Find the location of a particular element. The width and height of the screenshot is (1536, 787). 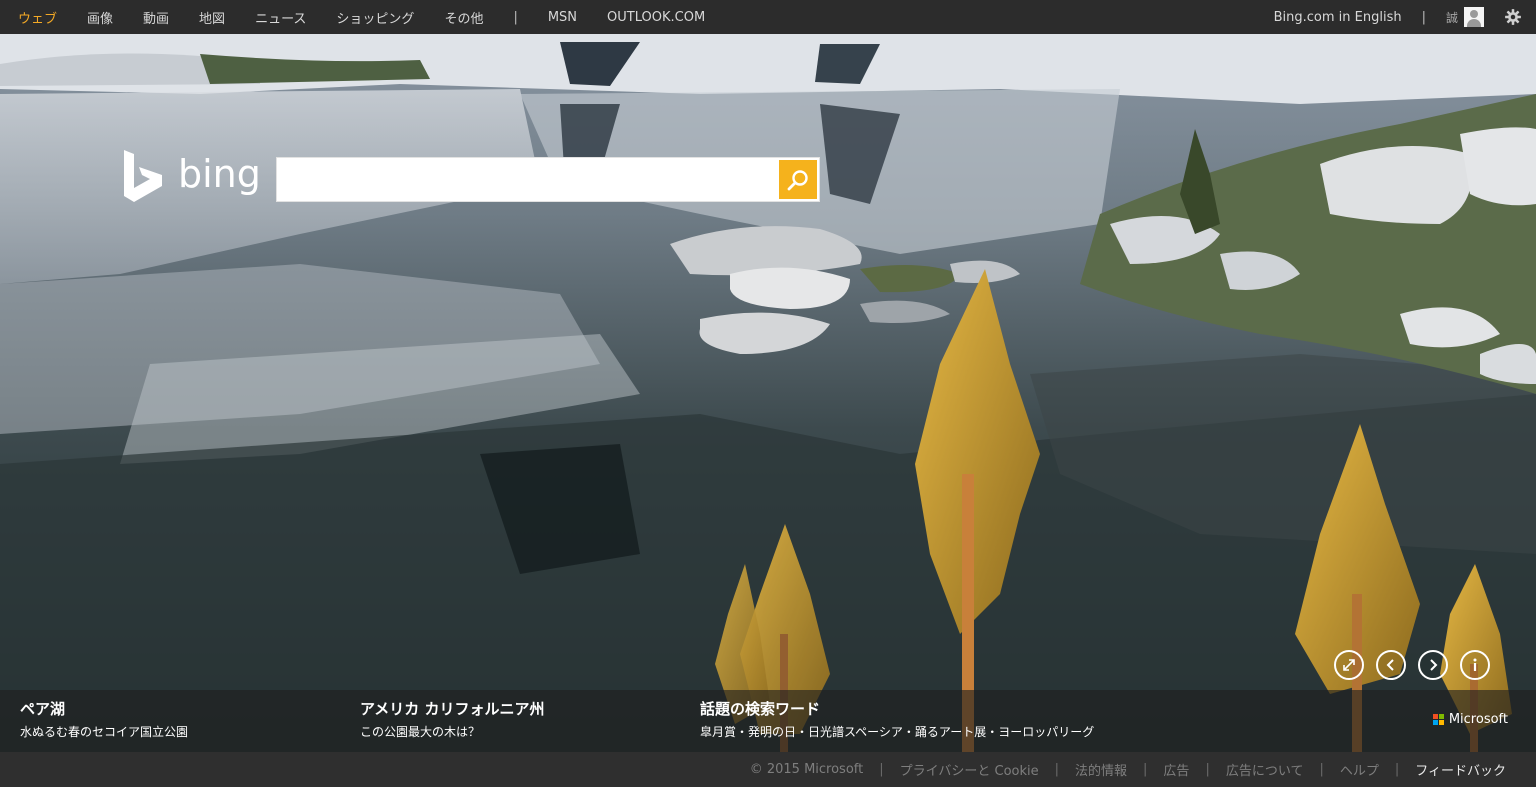

user-name: 誠 is located at coordinates (1452, 17).